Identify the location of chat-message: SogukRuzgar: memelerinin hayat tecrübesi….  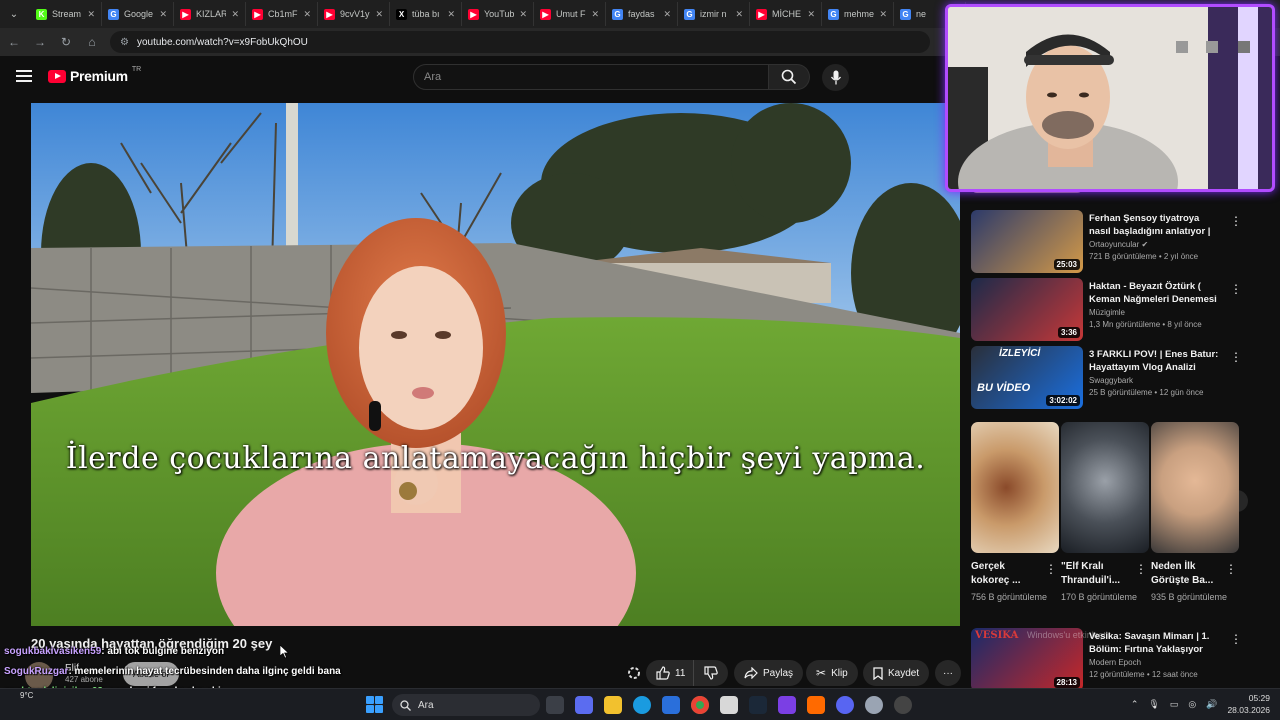
(194, 672).